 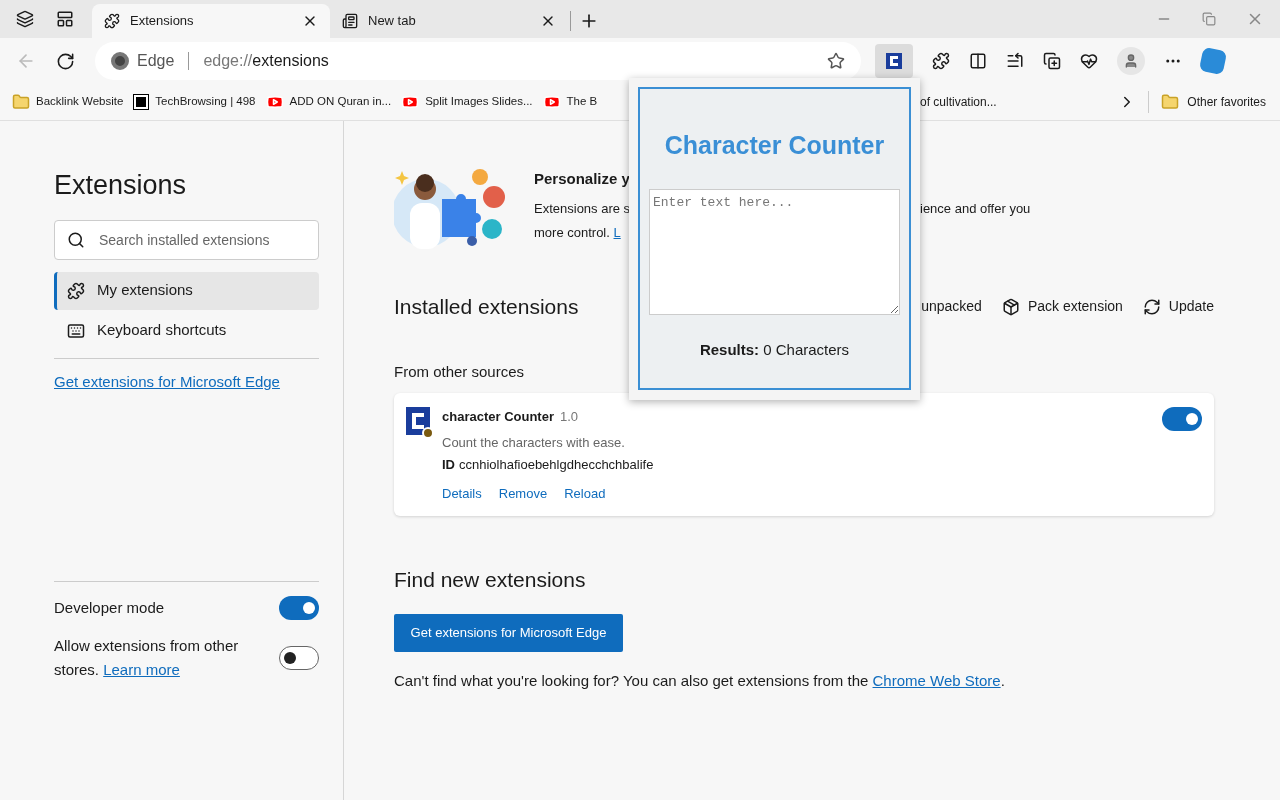 I want to click on search-field: Search installed extensions, so click(x=186, y=239).